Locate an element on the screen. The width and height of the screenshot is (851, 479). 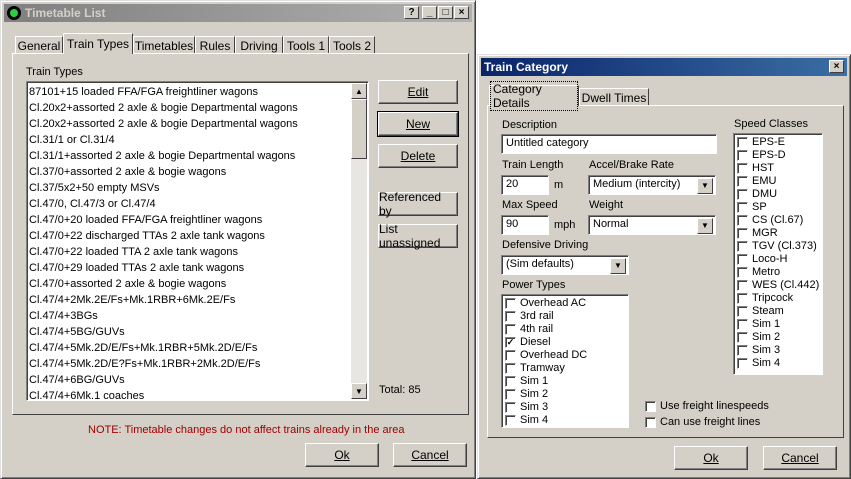
referenced-by-button: Referenced by is located at coordinates (418, 204).